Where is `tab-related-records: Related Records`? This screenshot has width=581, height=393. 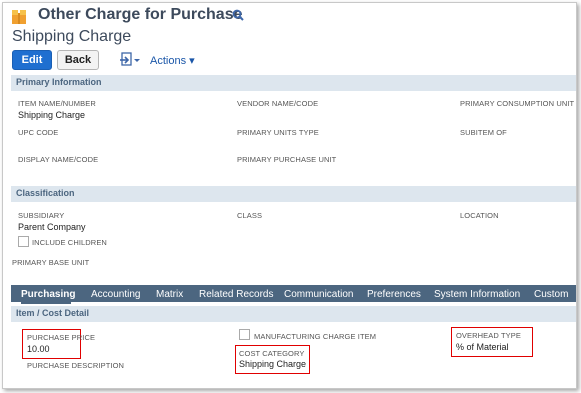 tab-related-records: Related Records is located at coordinates (236, 294).